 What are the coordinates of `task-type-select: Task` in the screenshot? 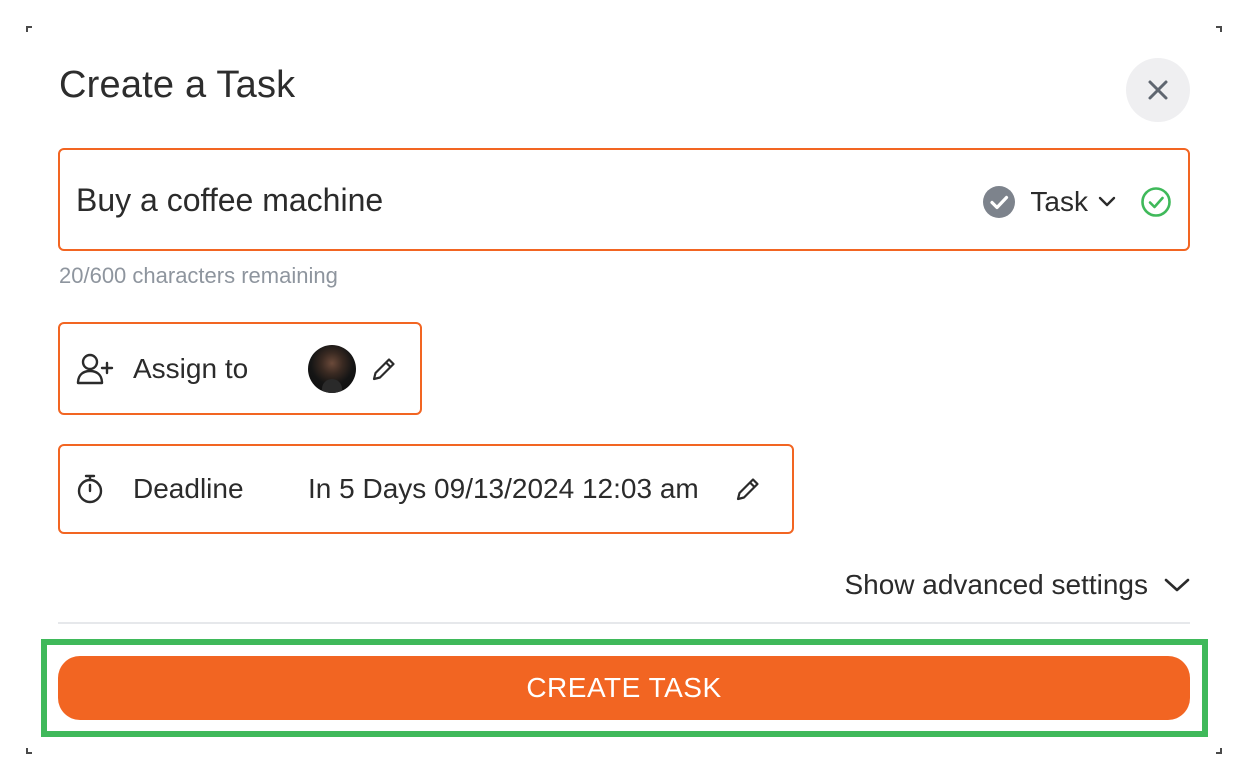 It's located at (1049, 202).